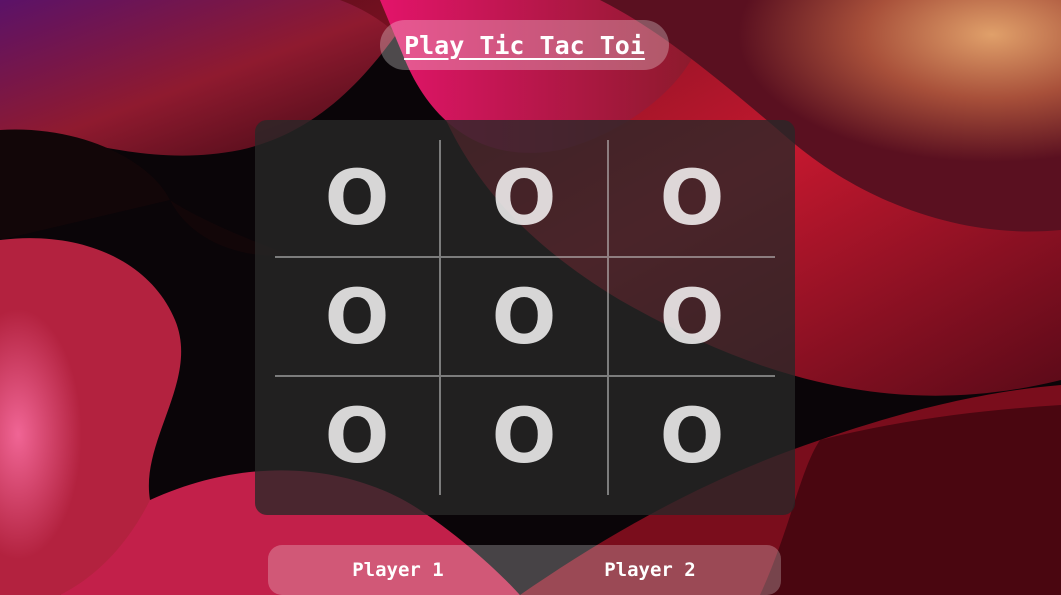 The width and height of the screenshot is (1061, 595). I want to click on board-cell-6: O, so click(692, 317).